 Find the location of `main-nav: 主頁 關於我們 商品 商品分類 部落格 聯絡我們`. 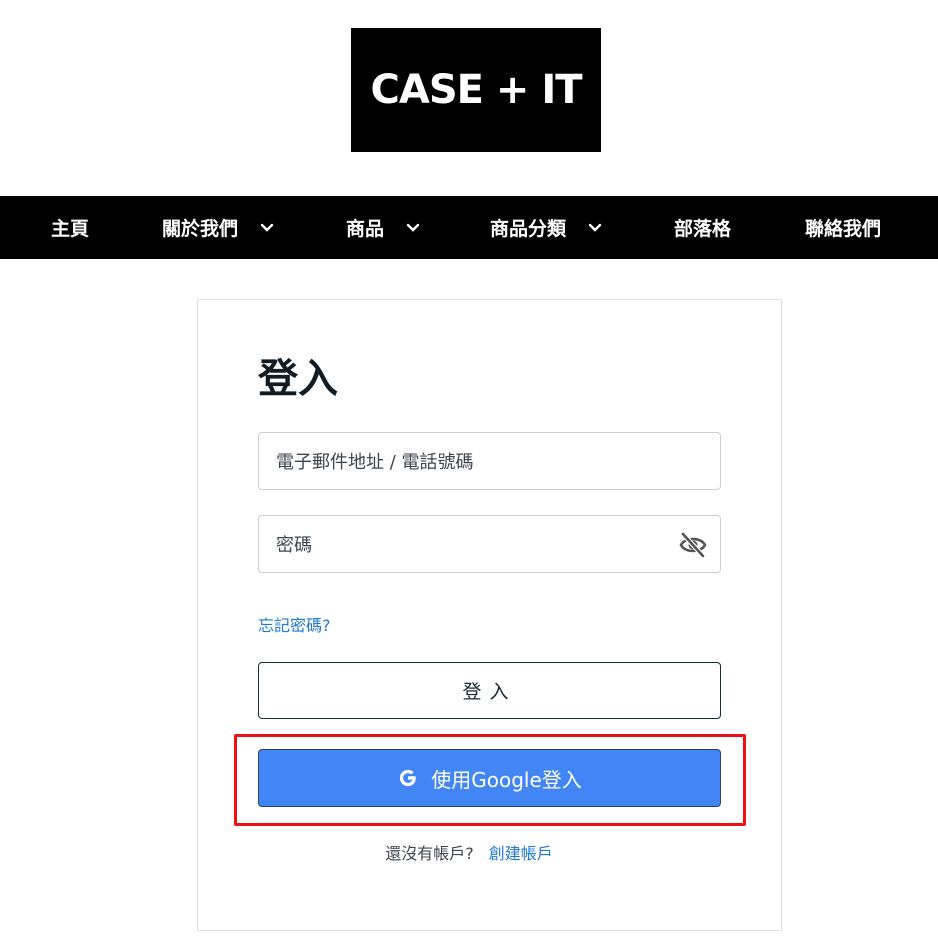

main-nav: 主頁 關於我們 商品 商品分類 部落格 聯絡我們 is located at coordinates (469, 227).